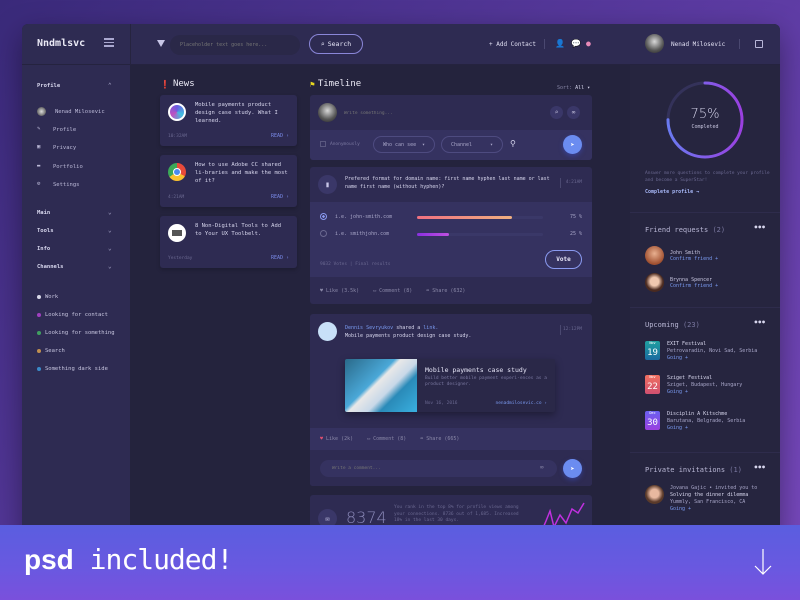  What do you see at coordinates (588, 43) in the screenshot?
I see `notification-icon: ●` at bounding box center [588, 43].